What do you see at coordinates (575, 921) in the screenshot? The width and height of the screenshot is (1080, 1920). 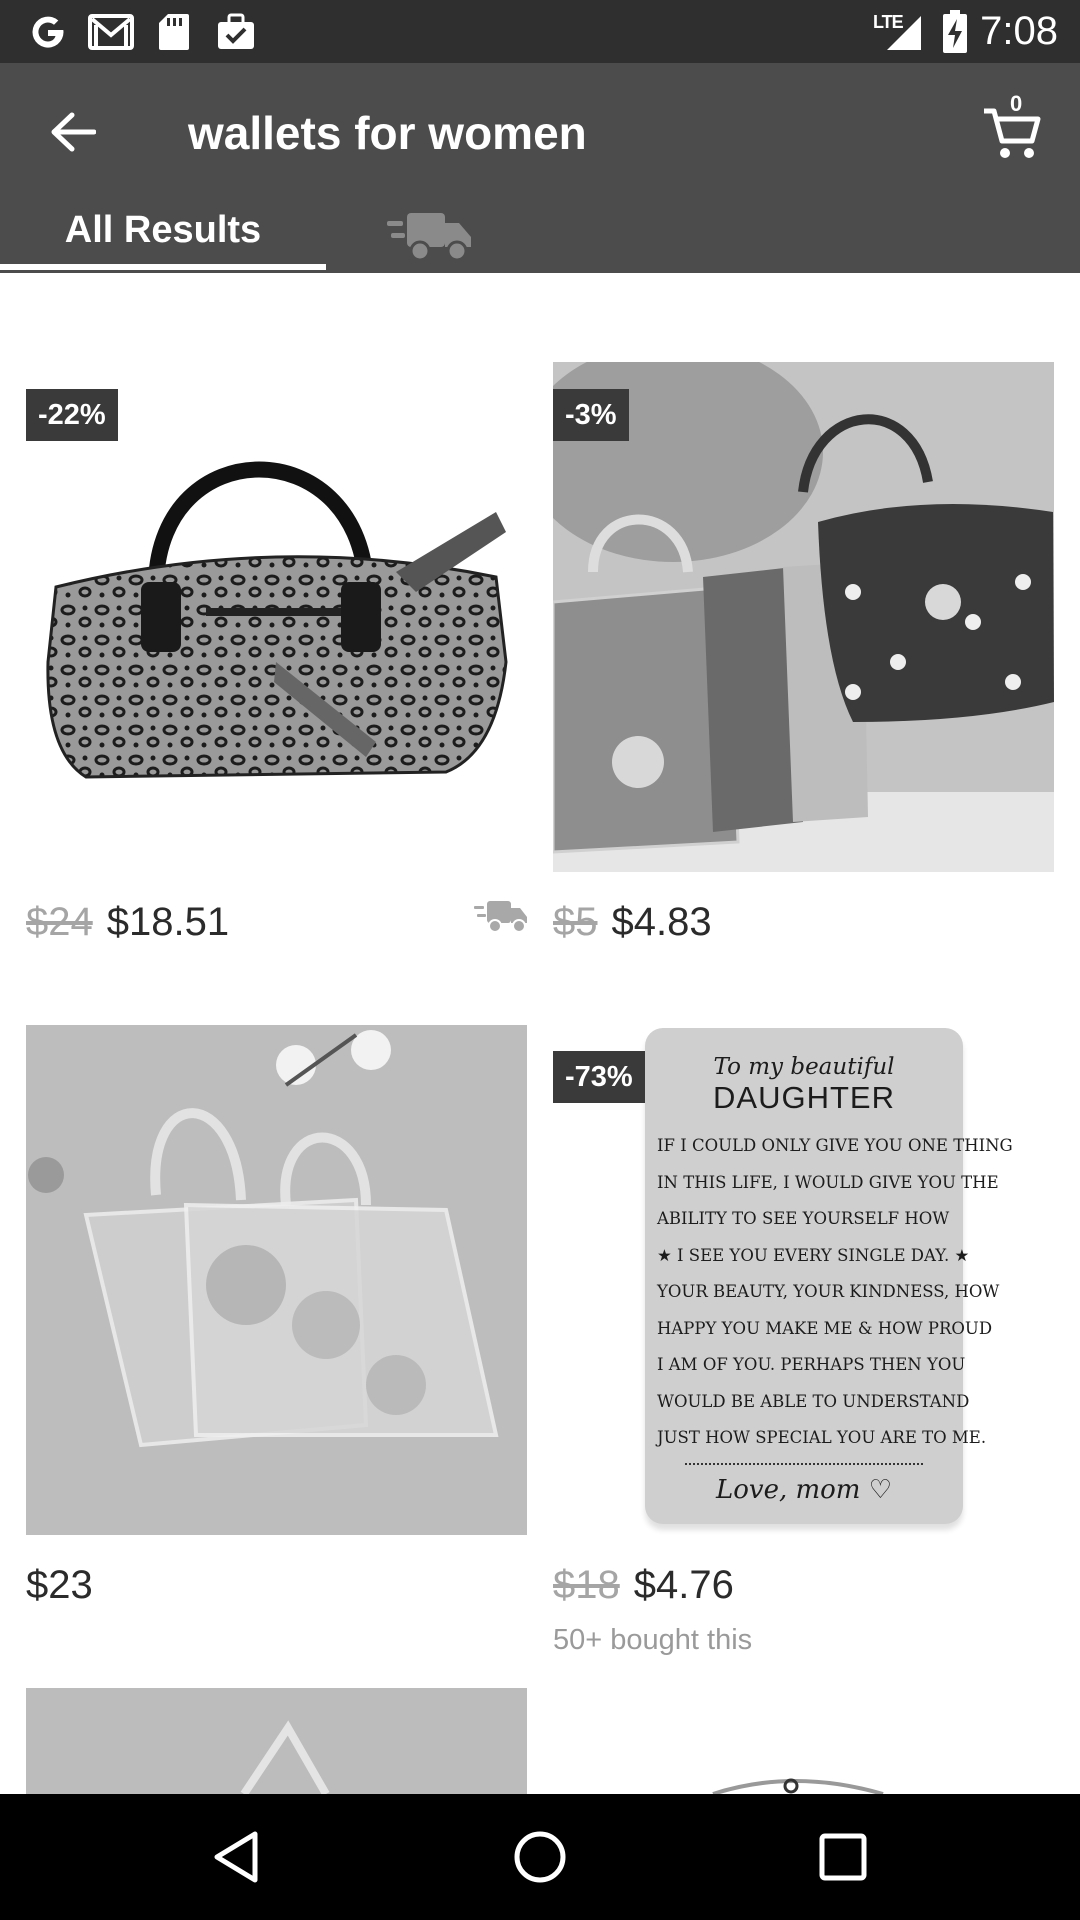 I see `original-price: $5` at bounding box center [575, 921].